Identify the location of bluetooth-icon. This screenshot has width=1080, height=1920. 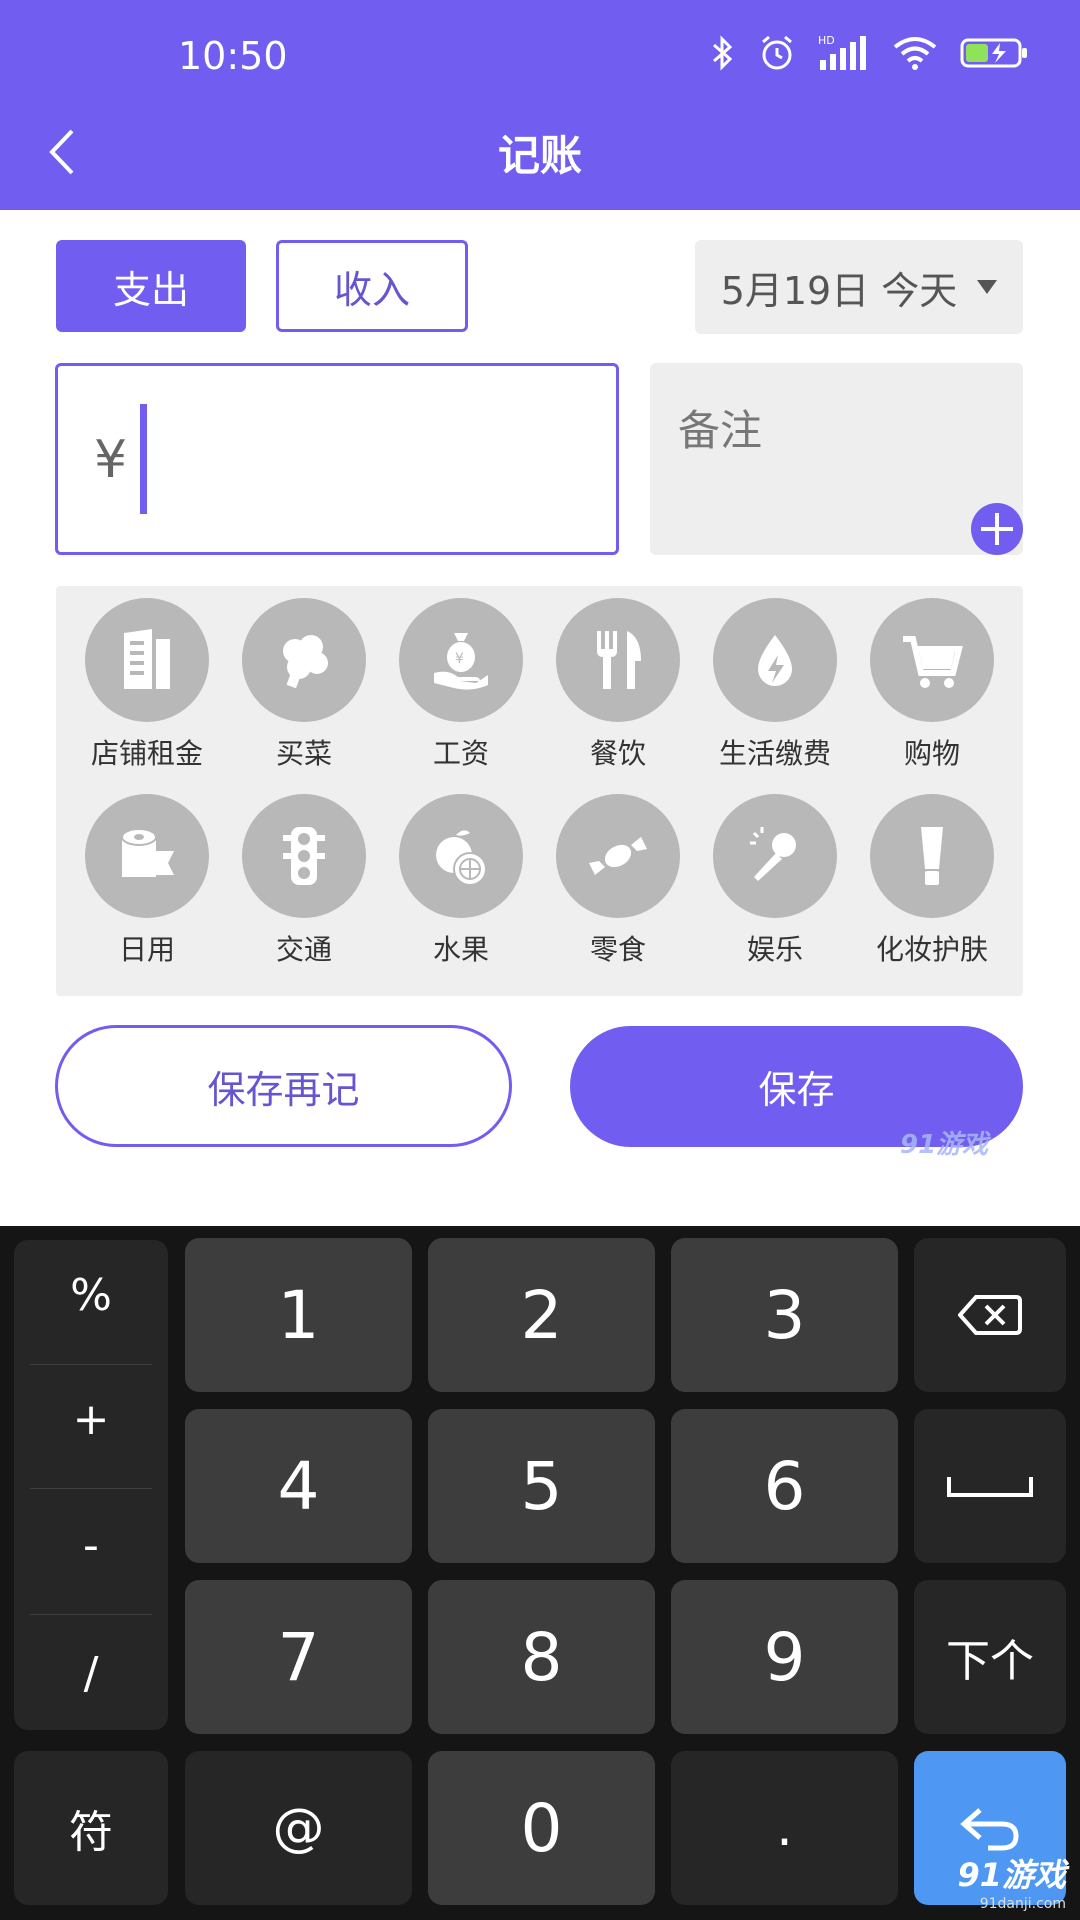
(723, 53).